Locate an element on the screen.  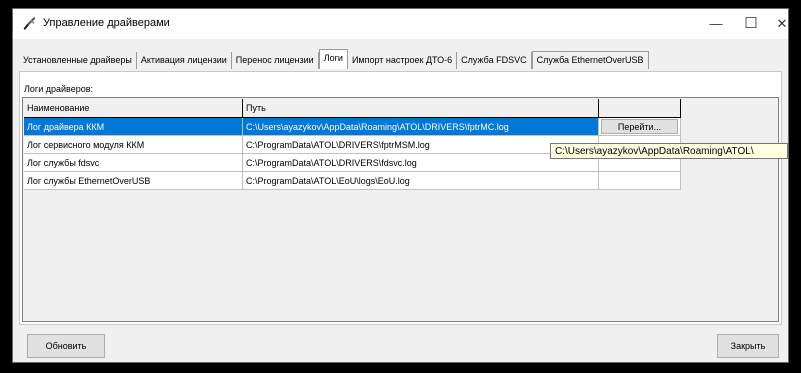
tab-fdsvc-service: Служба FDSVC is located at coordinates (494, 60).